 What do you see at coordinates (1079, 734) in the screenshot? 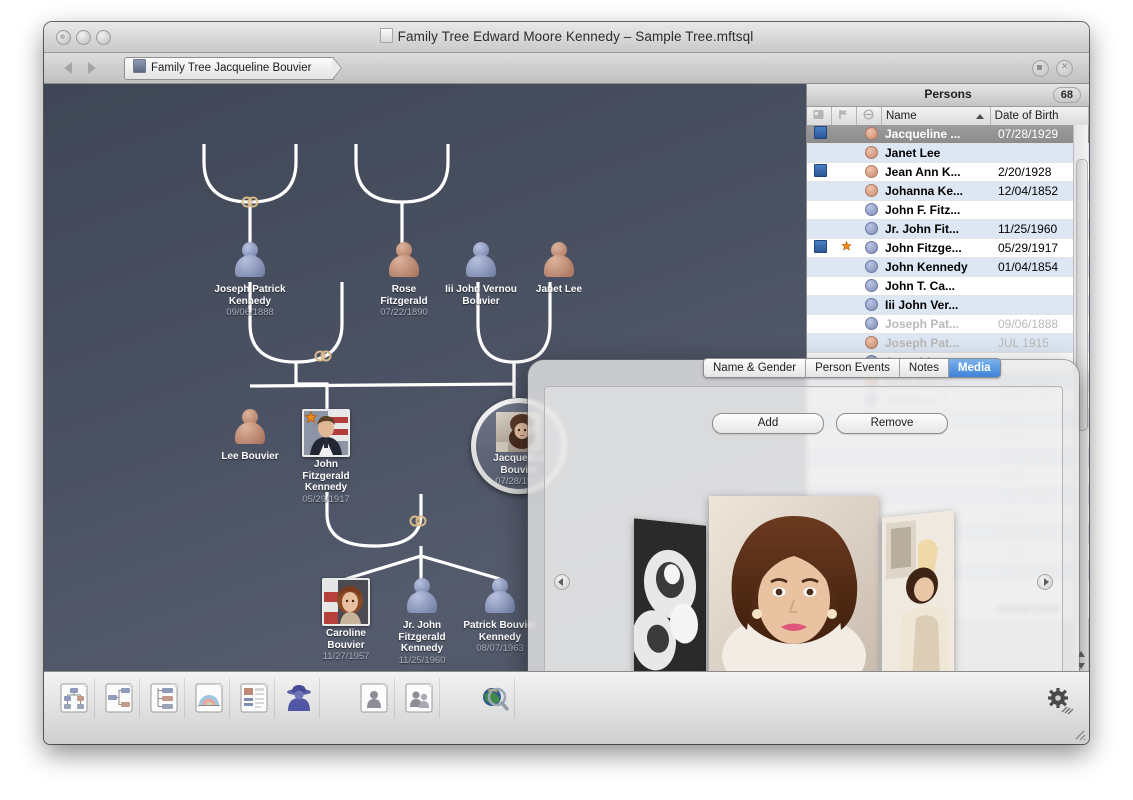
I see `window-resize-handle` at bounding box center [1079, 734].